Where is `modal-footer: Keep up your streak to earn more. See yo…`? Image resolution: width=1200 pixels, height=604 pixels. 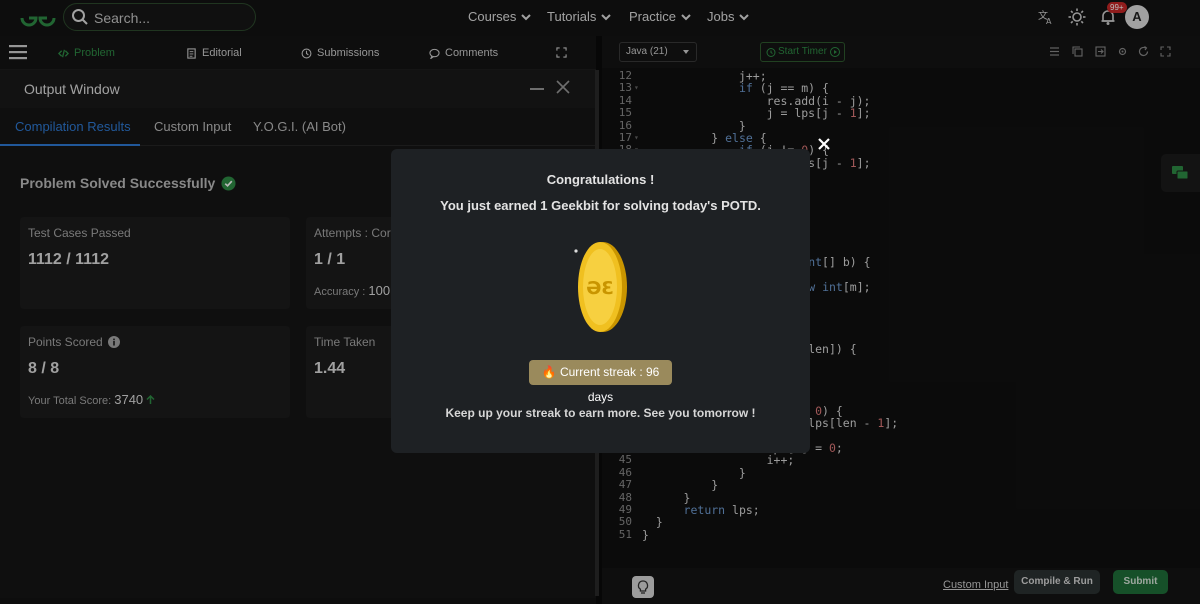
modal-footer: Keep up your streak to earn more. See yo… is located at coordinates (600, 413).